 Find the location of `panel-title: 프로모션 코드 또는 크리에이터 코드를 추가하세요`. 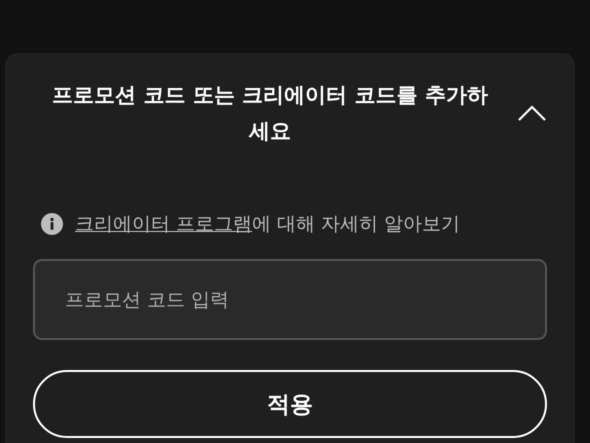

panel-title: 프로모션 코드 또는 크리에이터 코드를 추가하세요 is located at coordinates (270, 113).